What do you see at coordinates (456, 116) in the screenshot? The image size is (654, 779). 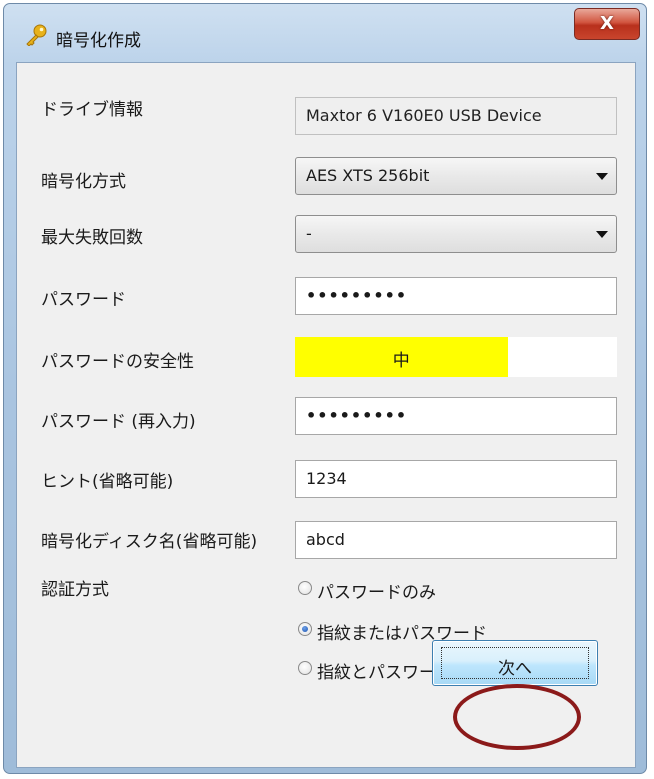 I see `drive-info-field: Maxtor 6 V160E0 USB Device` at bounding box center [456, 116].